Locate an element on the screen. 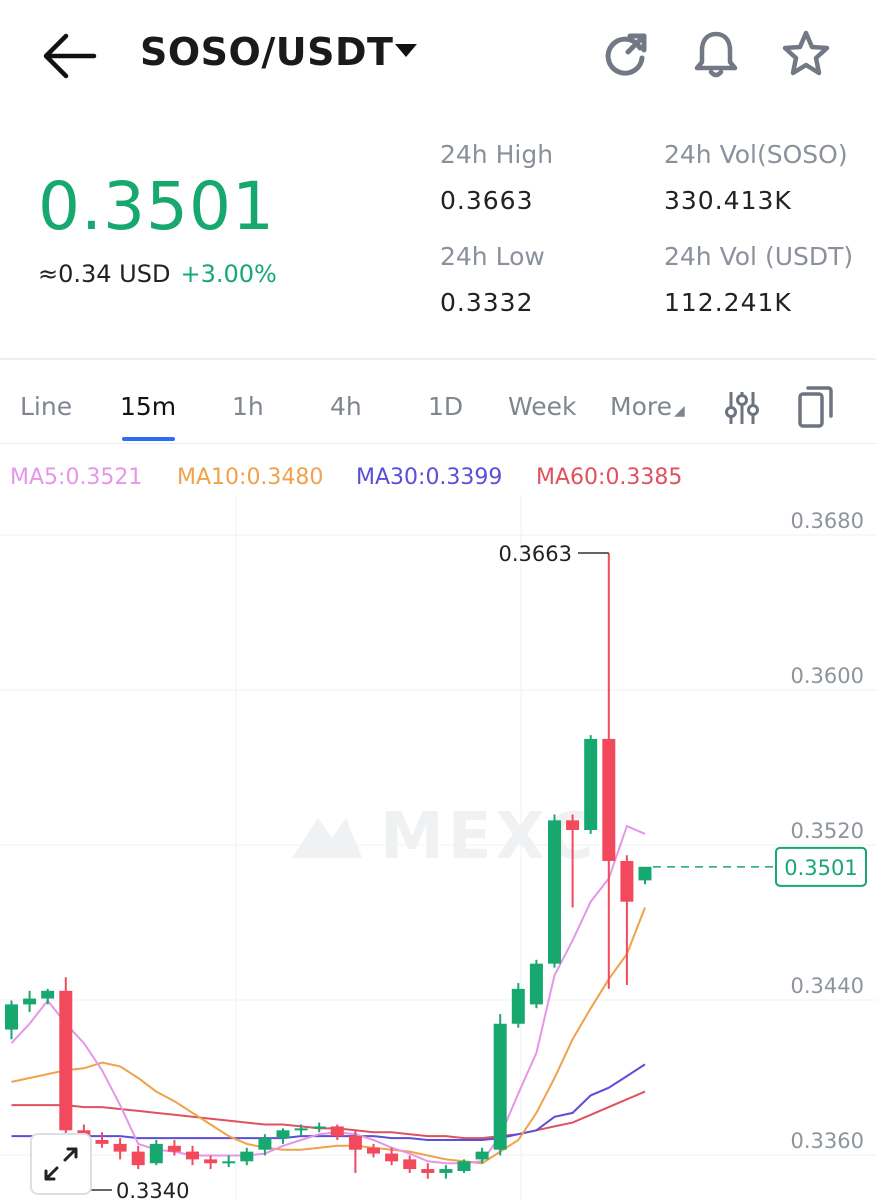  copy-layout-icon is located at coordinates (816, 407).